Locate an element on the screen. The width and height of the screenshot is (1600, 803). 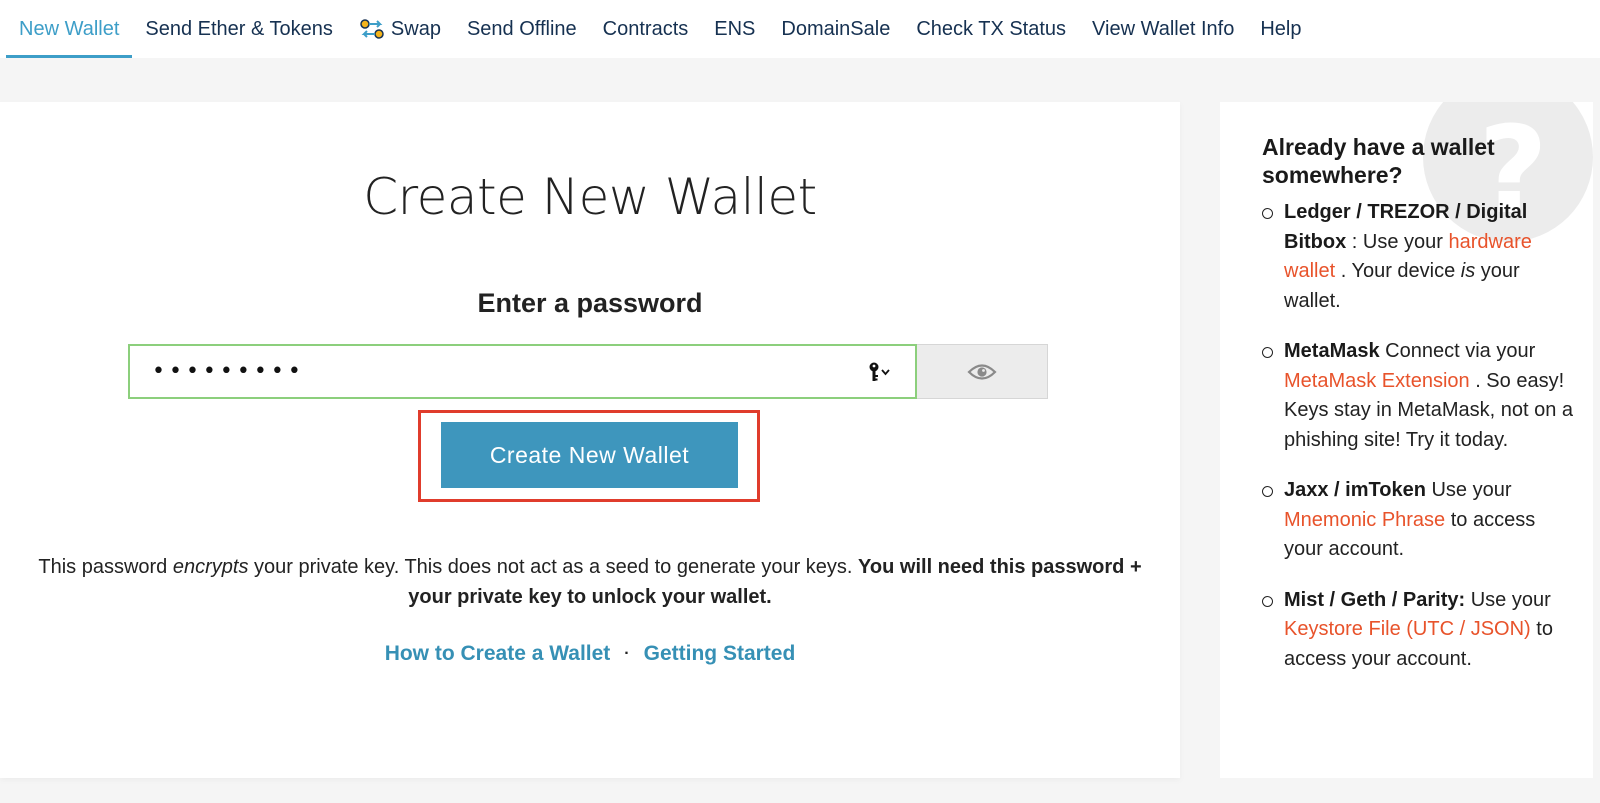
nav-contracts: Contracts is located at coordinates (646, 29).